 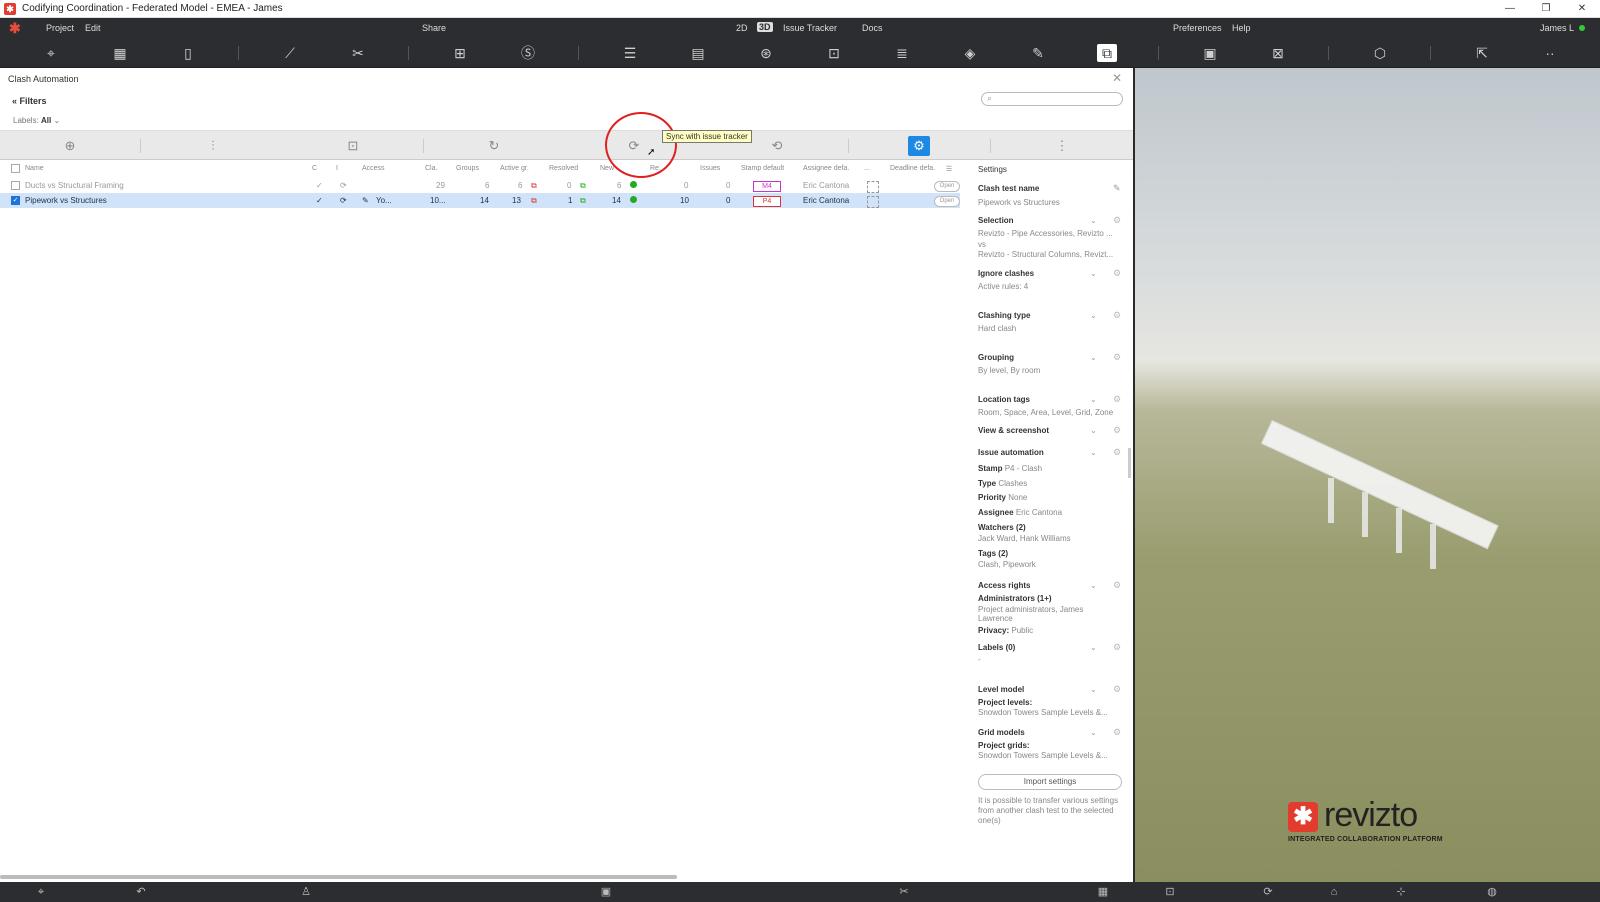 I want to click on undo-icon: ↶, so click(x=141, y=892).